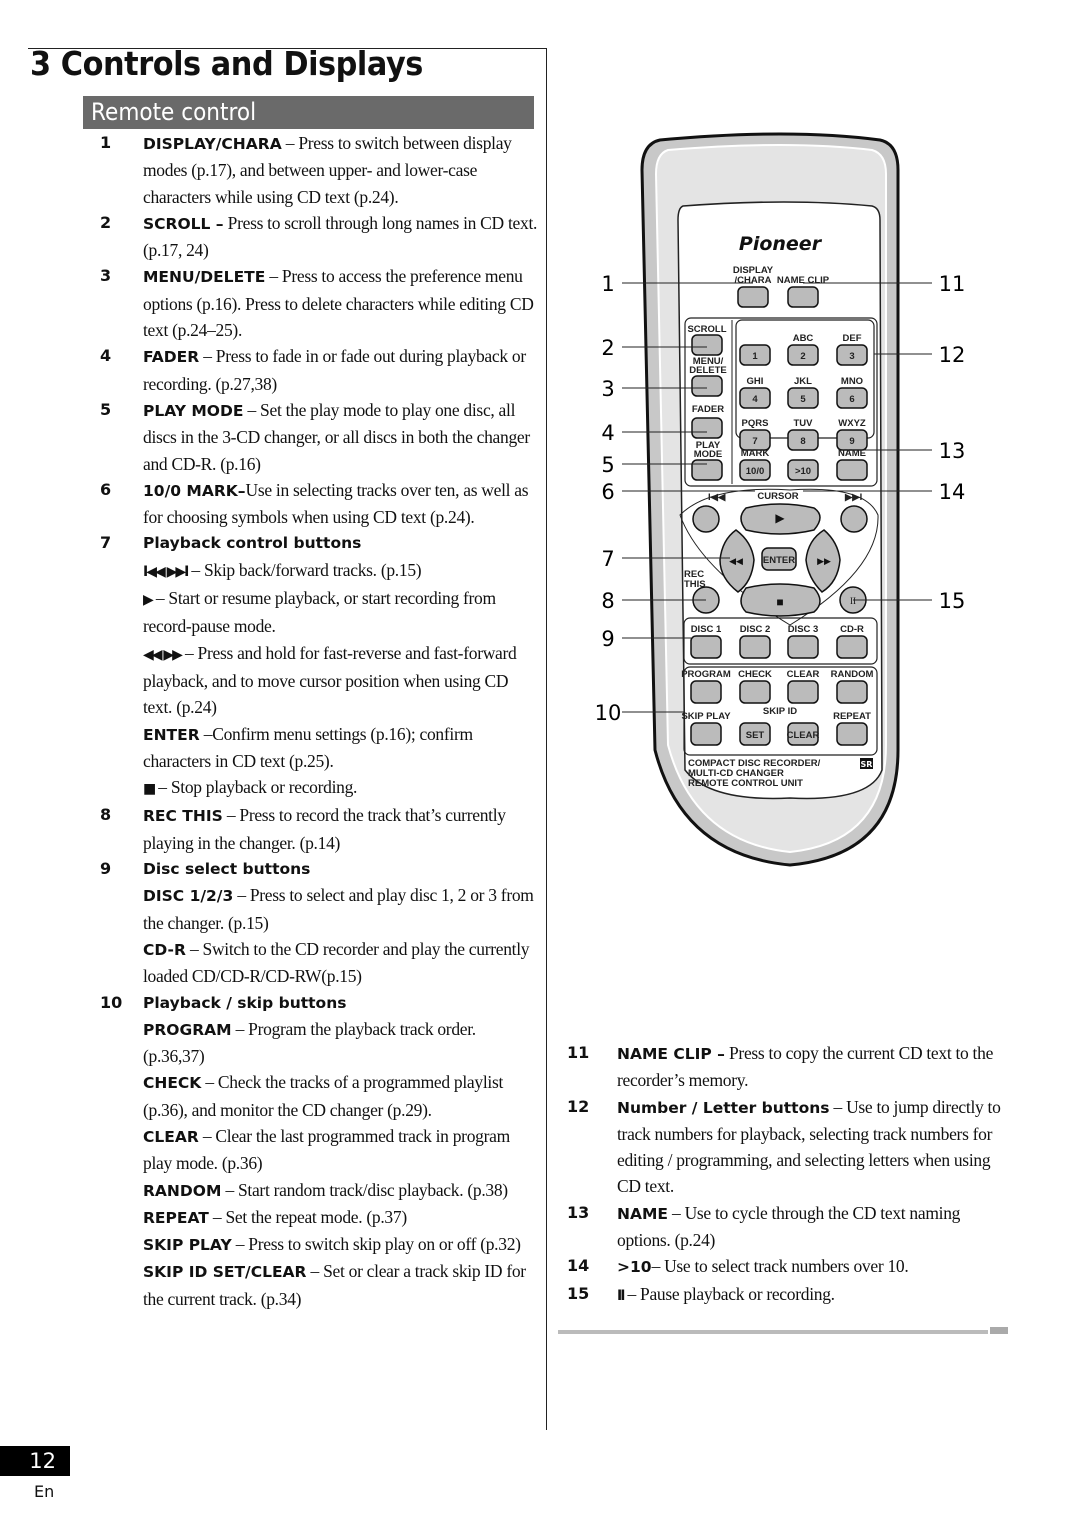 The image size is (1080, 1526). What do you see at coordinates (578, 1212) in the screenshot?
I see `item-number: 13` at bounding box center [578, 1212].